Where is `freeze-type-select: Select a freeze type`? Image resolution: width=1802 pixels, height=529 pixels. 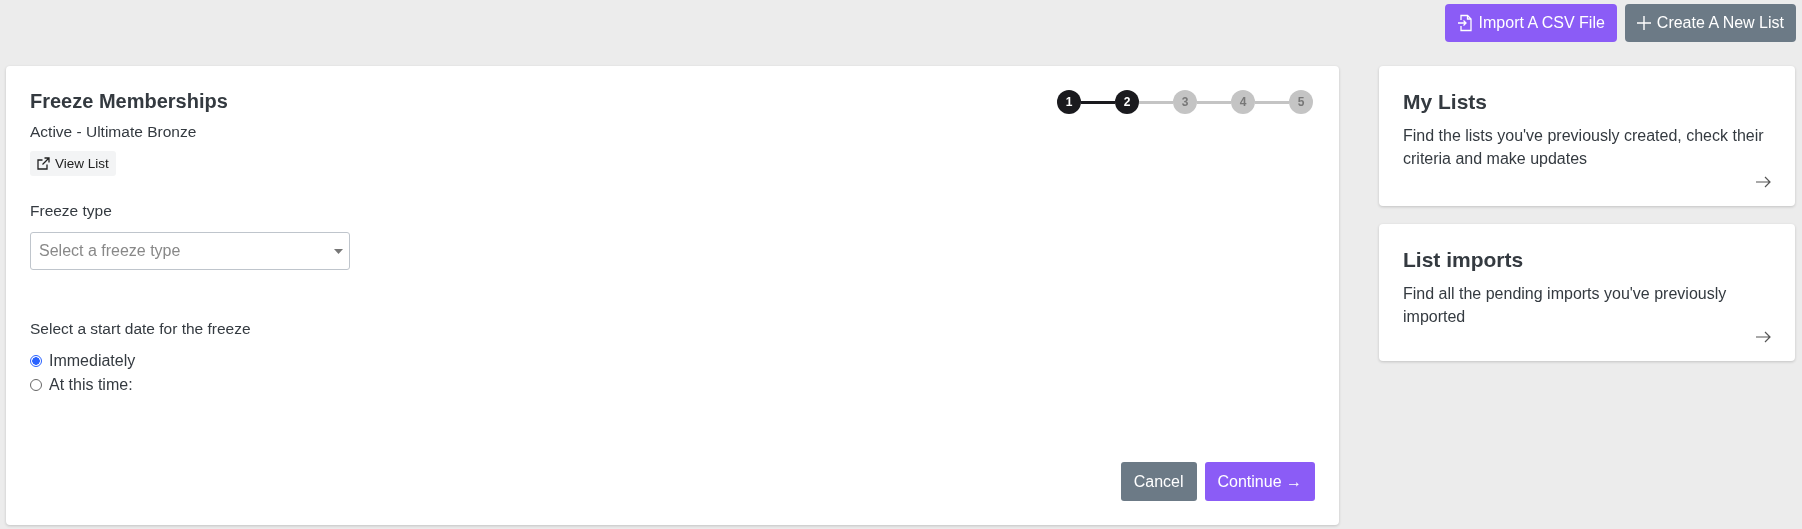
freeze-type-select: Select a freeze type is located at coordinates (190, 251).